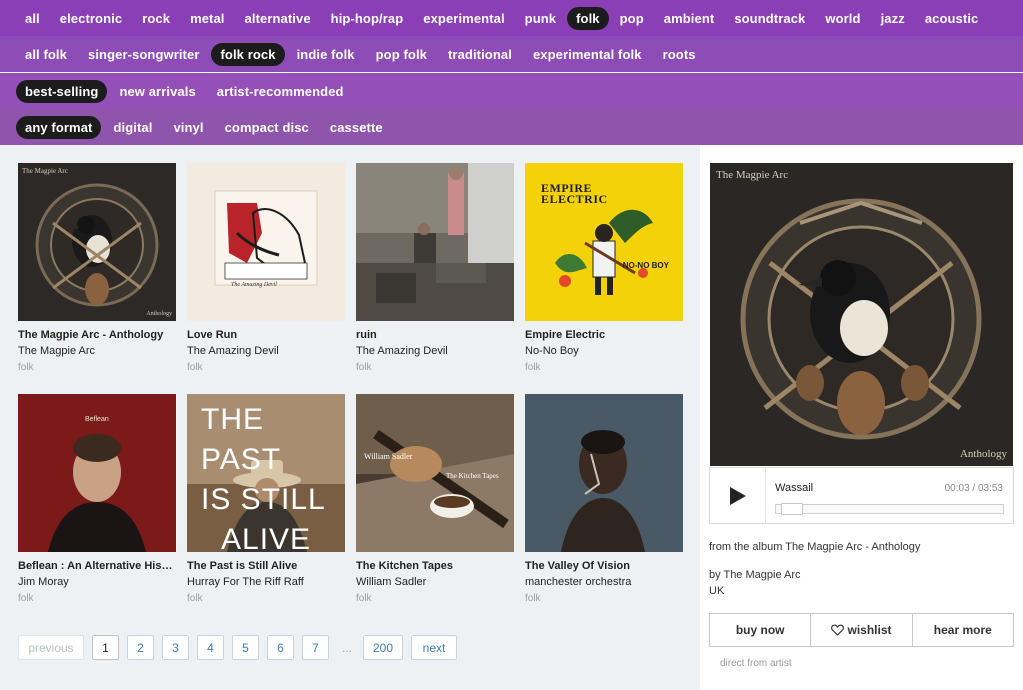 Image resolution: width=1023 pixels, height=690 pixels. I want to click on album-cover: EMPIRE ELECTRIC NO-NO BOY, so click(604, 242).